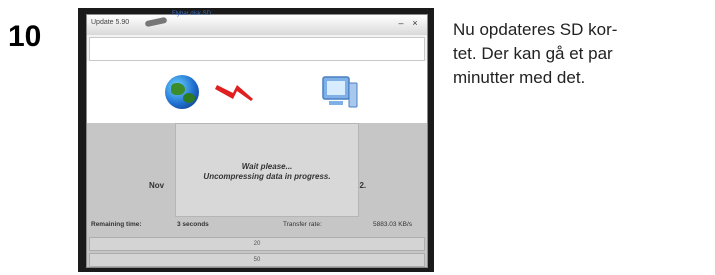 The width and height of the screenshot is (715, 275). I want to click on globe-icon, so click(182, 92).